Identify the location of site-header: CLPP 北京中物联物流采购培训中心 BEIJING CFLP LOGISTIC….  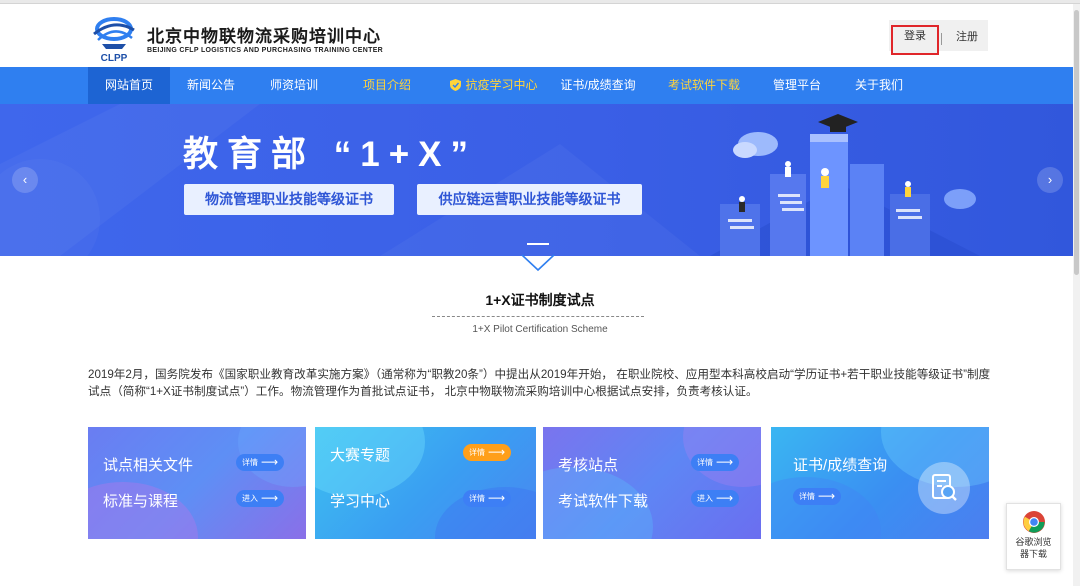
(536, 35).